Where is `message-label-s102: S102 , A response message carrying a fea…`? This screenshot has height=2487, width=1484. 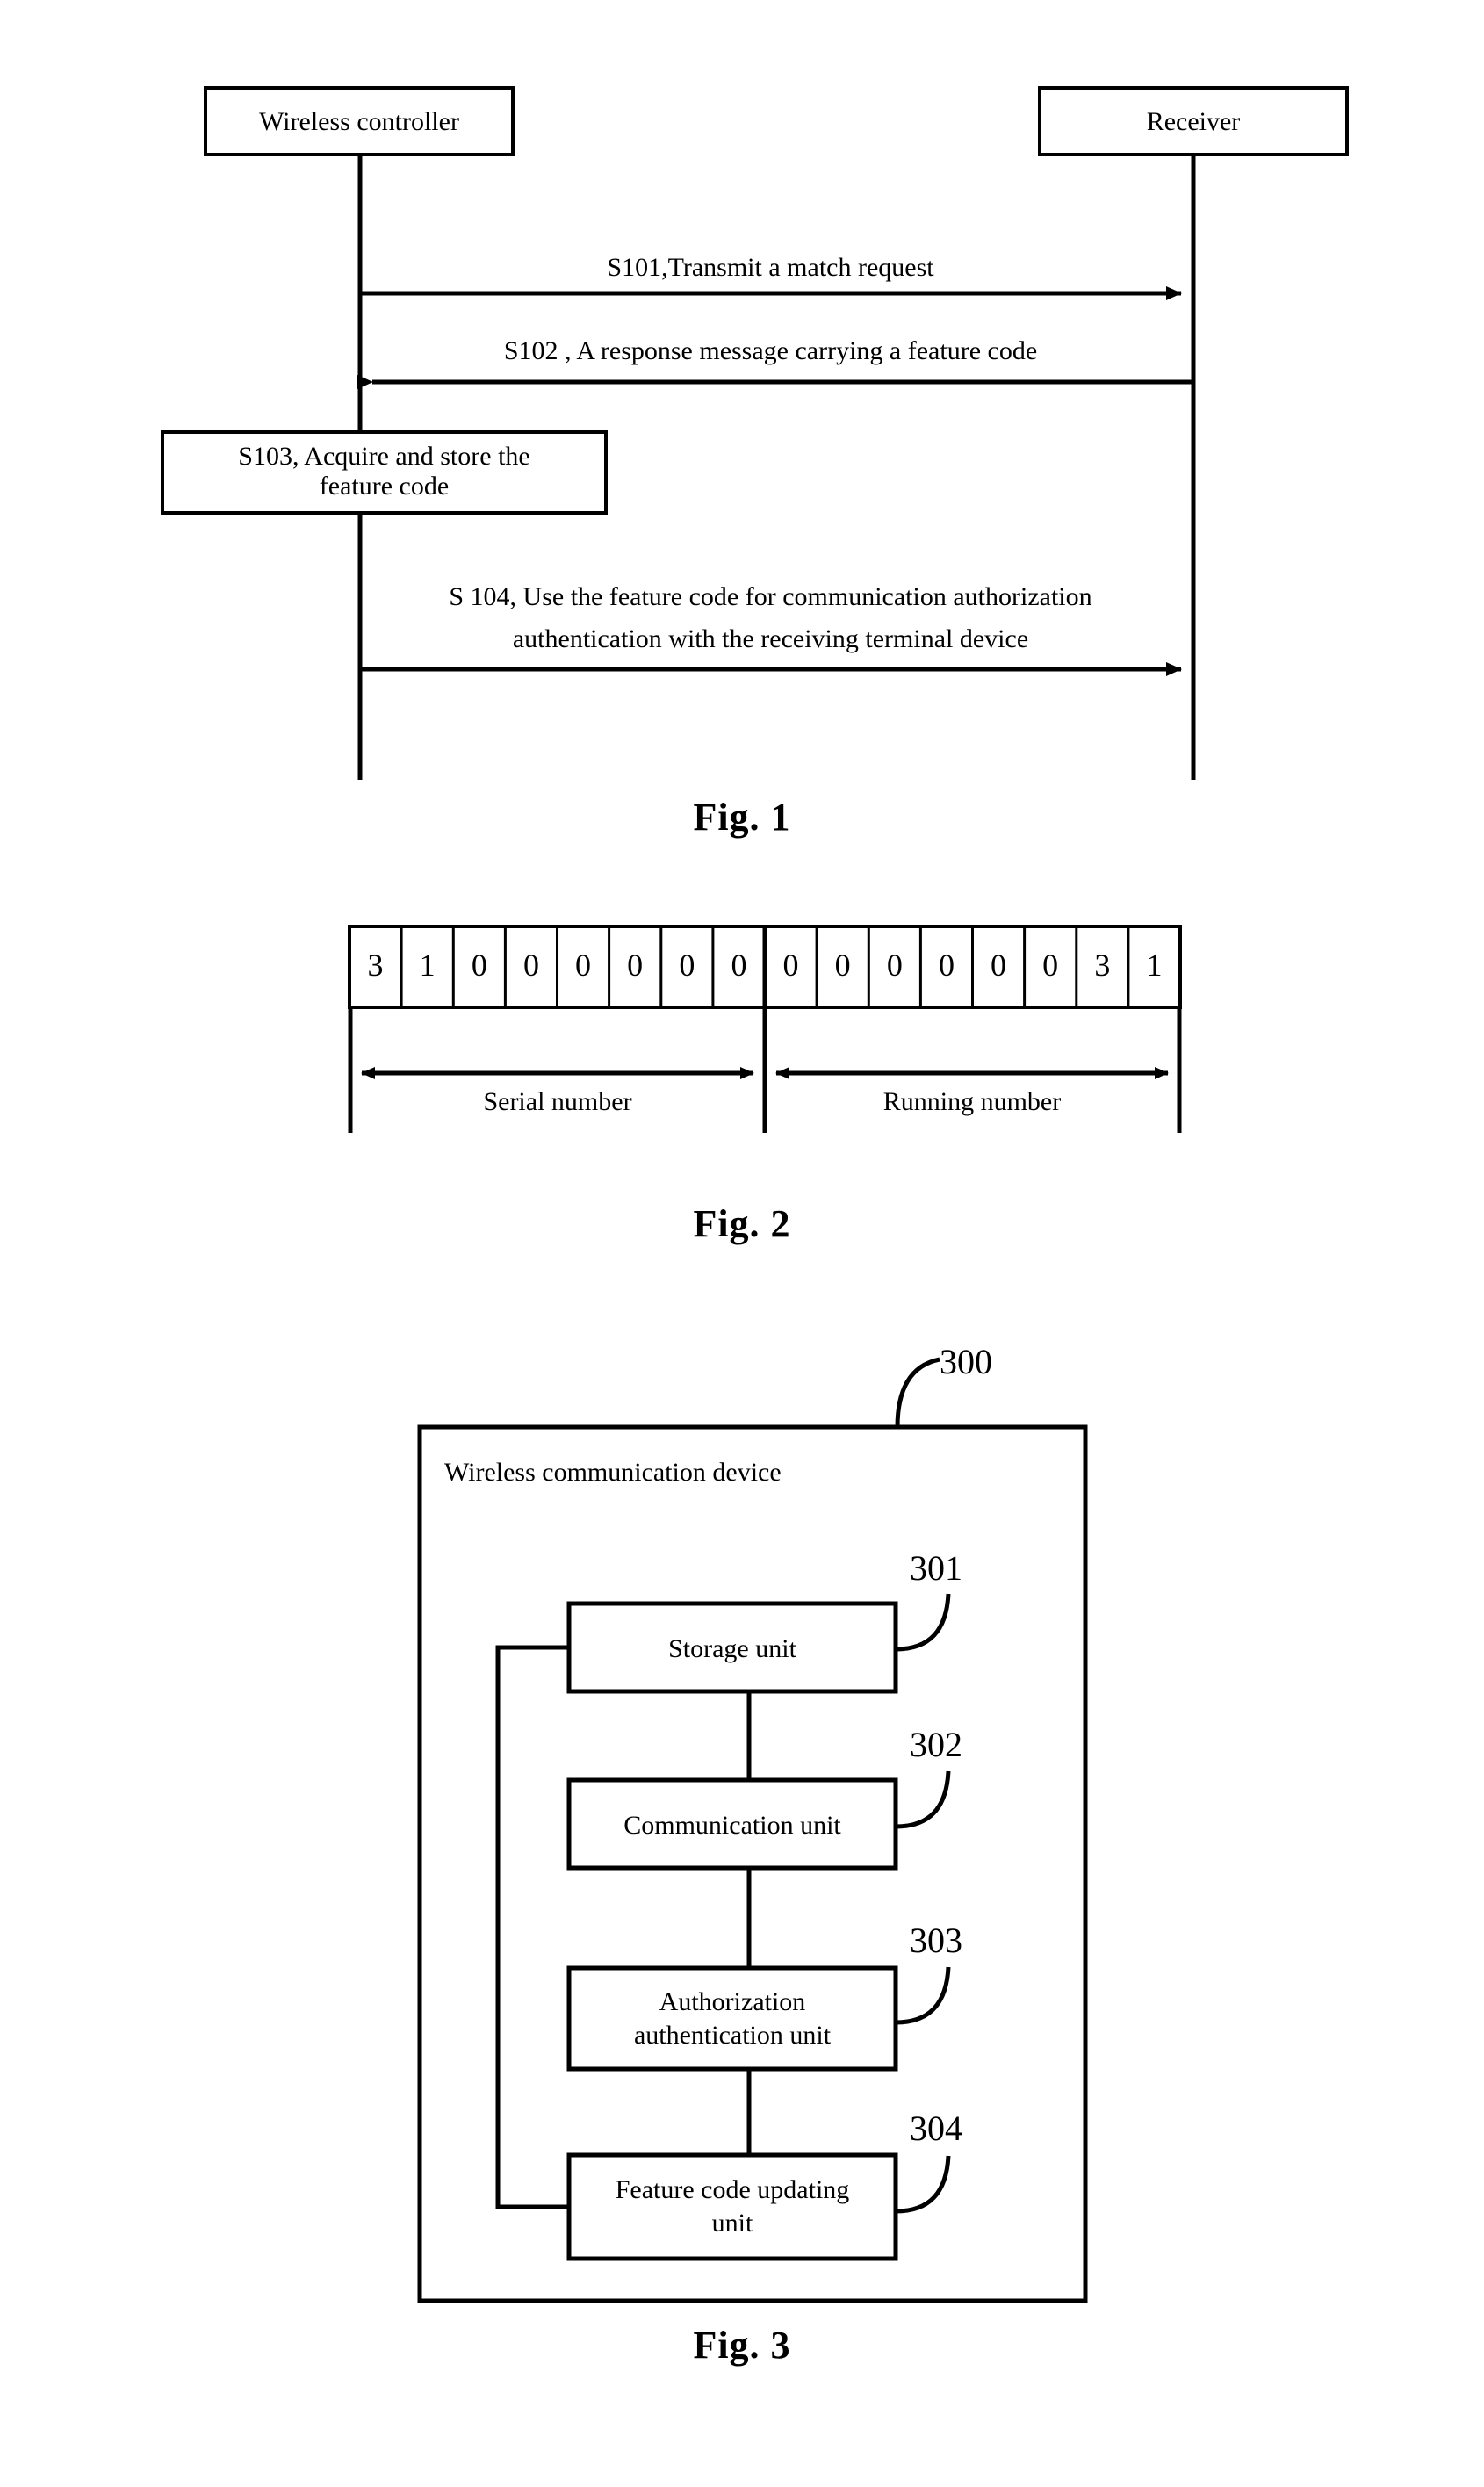 message-label-s102: S102 , A response message carrying a fea… is located at coordinates (770, 350).